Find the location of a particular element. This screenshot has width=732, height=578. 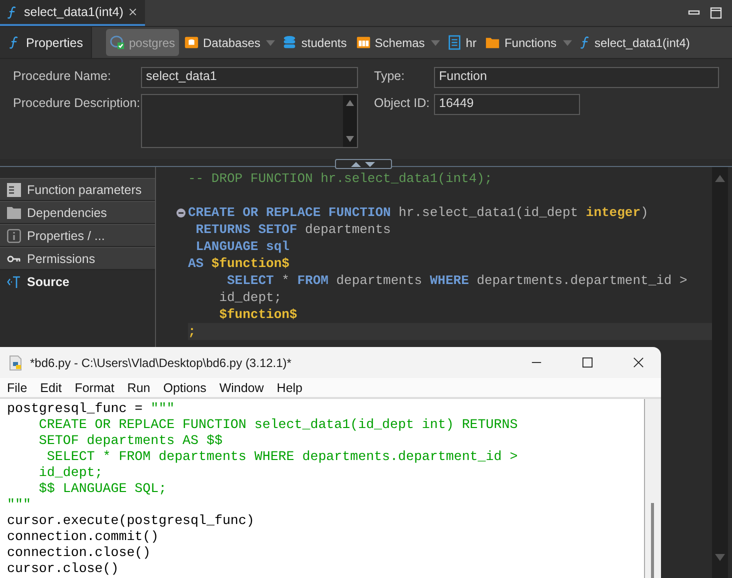

field-label: Type: is located at coordinates (390, 76).